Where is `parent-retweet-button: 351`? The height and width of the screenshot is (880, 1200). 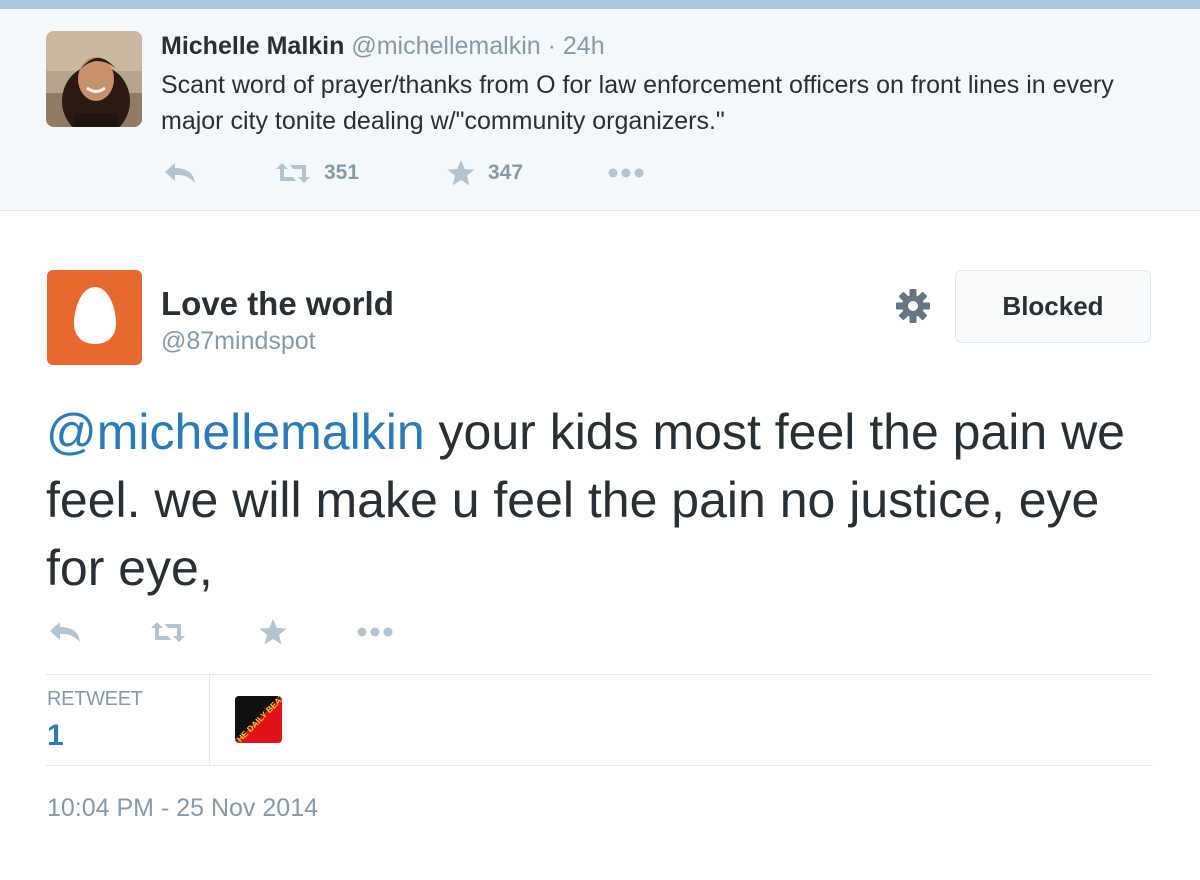 parent-retweet-button: 351 is located at coordinates (316, 173).